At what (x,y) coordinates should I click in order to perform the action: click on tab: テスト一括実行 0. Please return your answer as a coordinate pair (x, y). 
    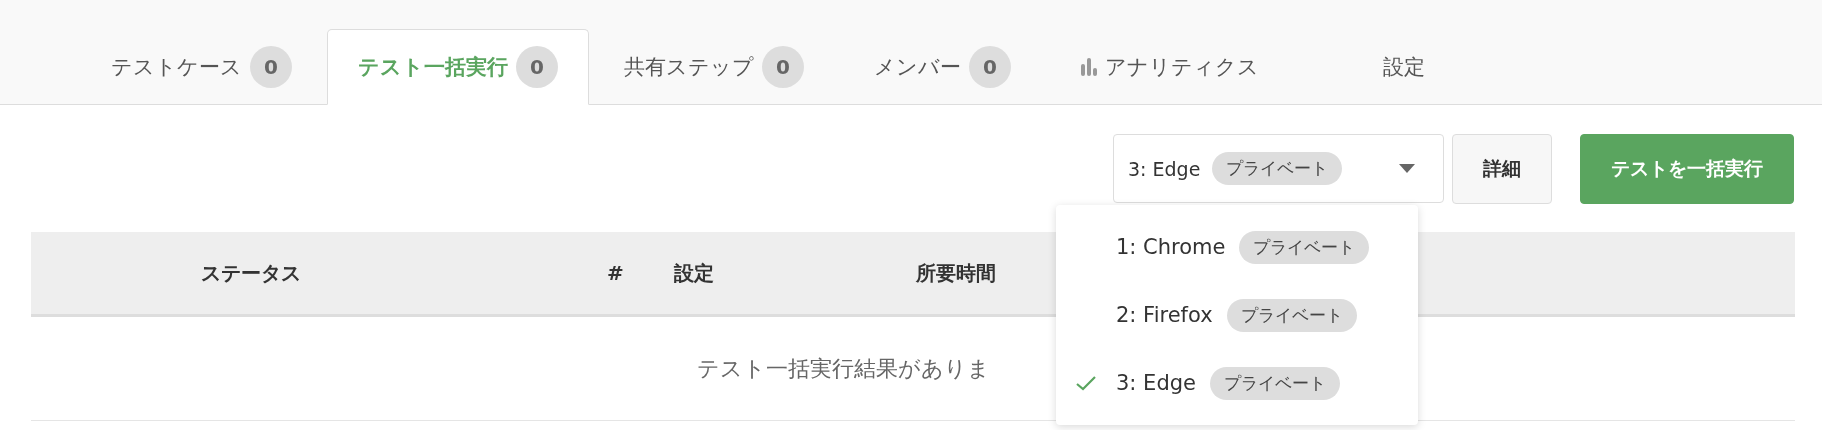
    Looking at the image, I should click on (458, 67).